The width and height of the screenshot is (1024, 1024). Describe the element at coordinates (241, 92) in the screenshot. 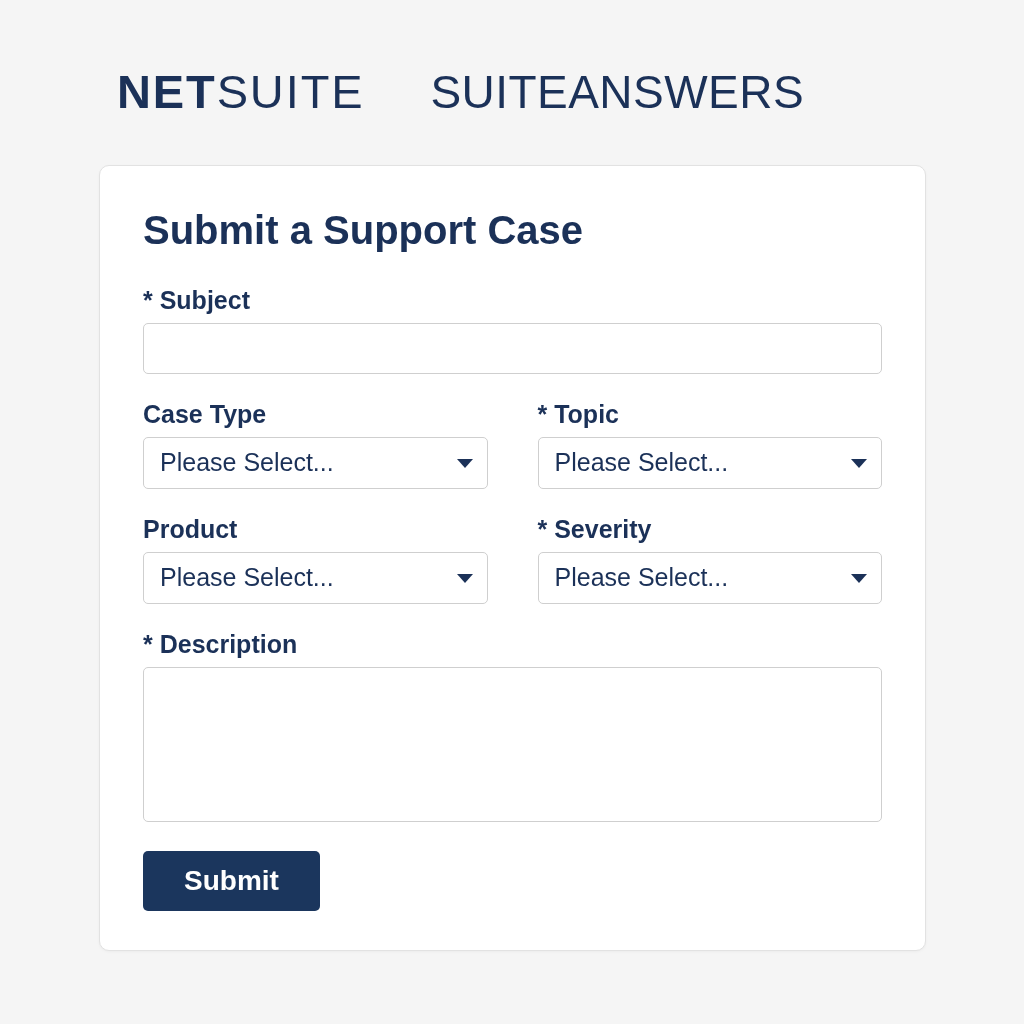

I see `logo-wordmark: NETSUITE` at that location.